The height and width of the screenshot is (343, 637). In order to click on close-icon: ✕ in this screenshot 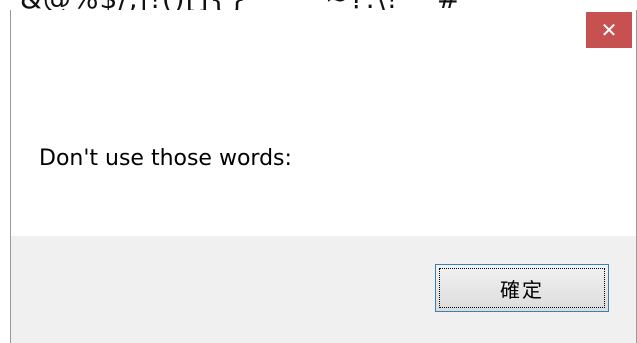, I will do `click(609, 30)`.